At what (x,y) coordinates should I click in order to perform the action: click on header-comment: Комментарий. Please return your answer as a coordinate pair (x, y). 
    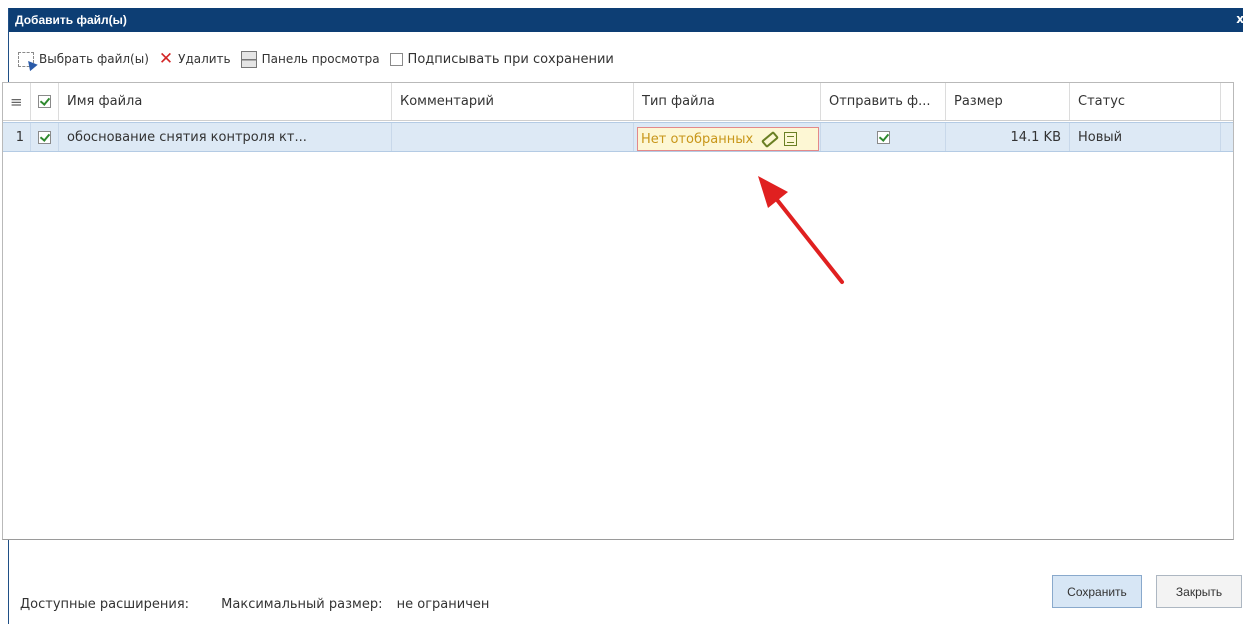
    Looking at the image, I should click on (513, 101).